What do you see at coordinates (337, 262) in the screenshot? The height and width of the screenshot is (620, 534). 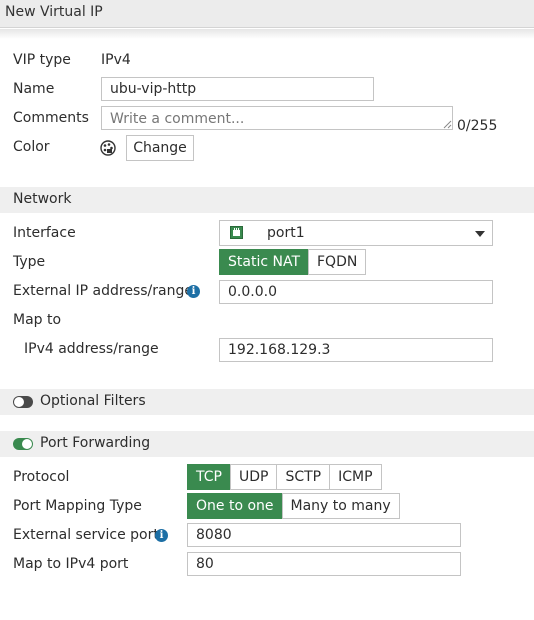 I see `type-option-fqdn: FQDN` at bounding box center [337, 262].